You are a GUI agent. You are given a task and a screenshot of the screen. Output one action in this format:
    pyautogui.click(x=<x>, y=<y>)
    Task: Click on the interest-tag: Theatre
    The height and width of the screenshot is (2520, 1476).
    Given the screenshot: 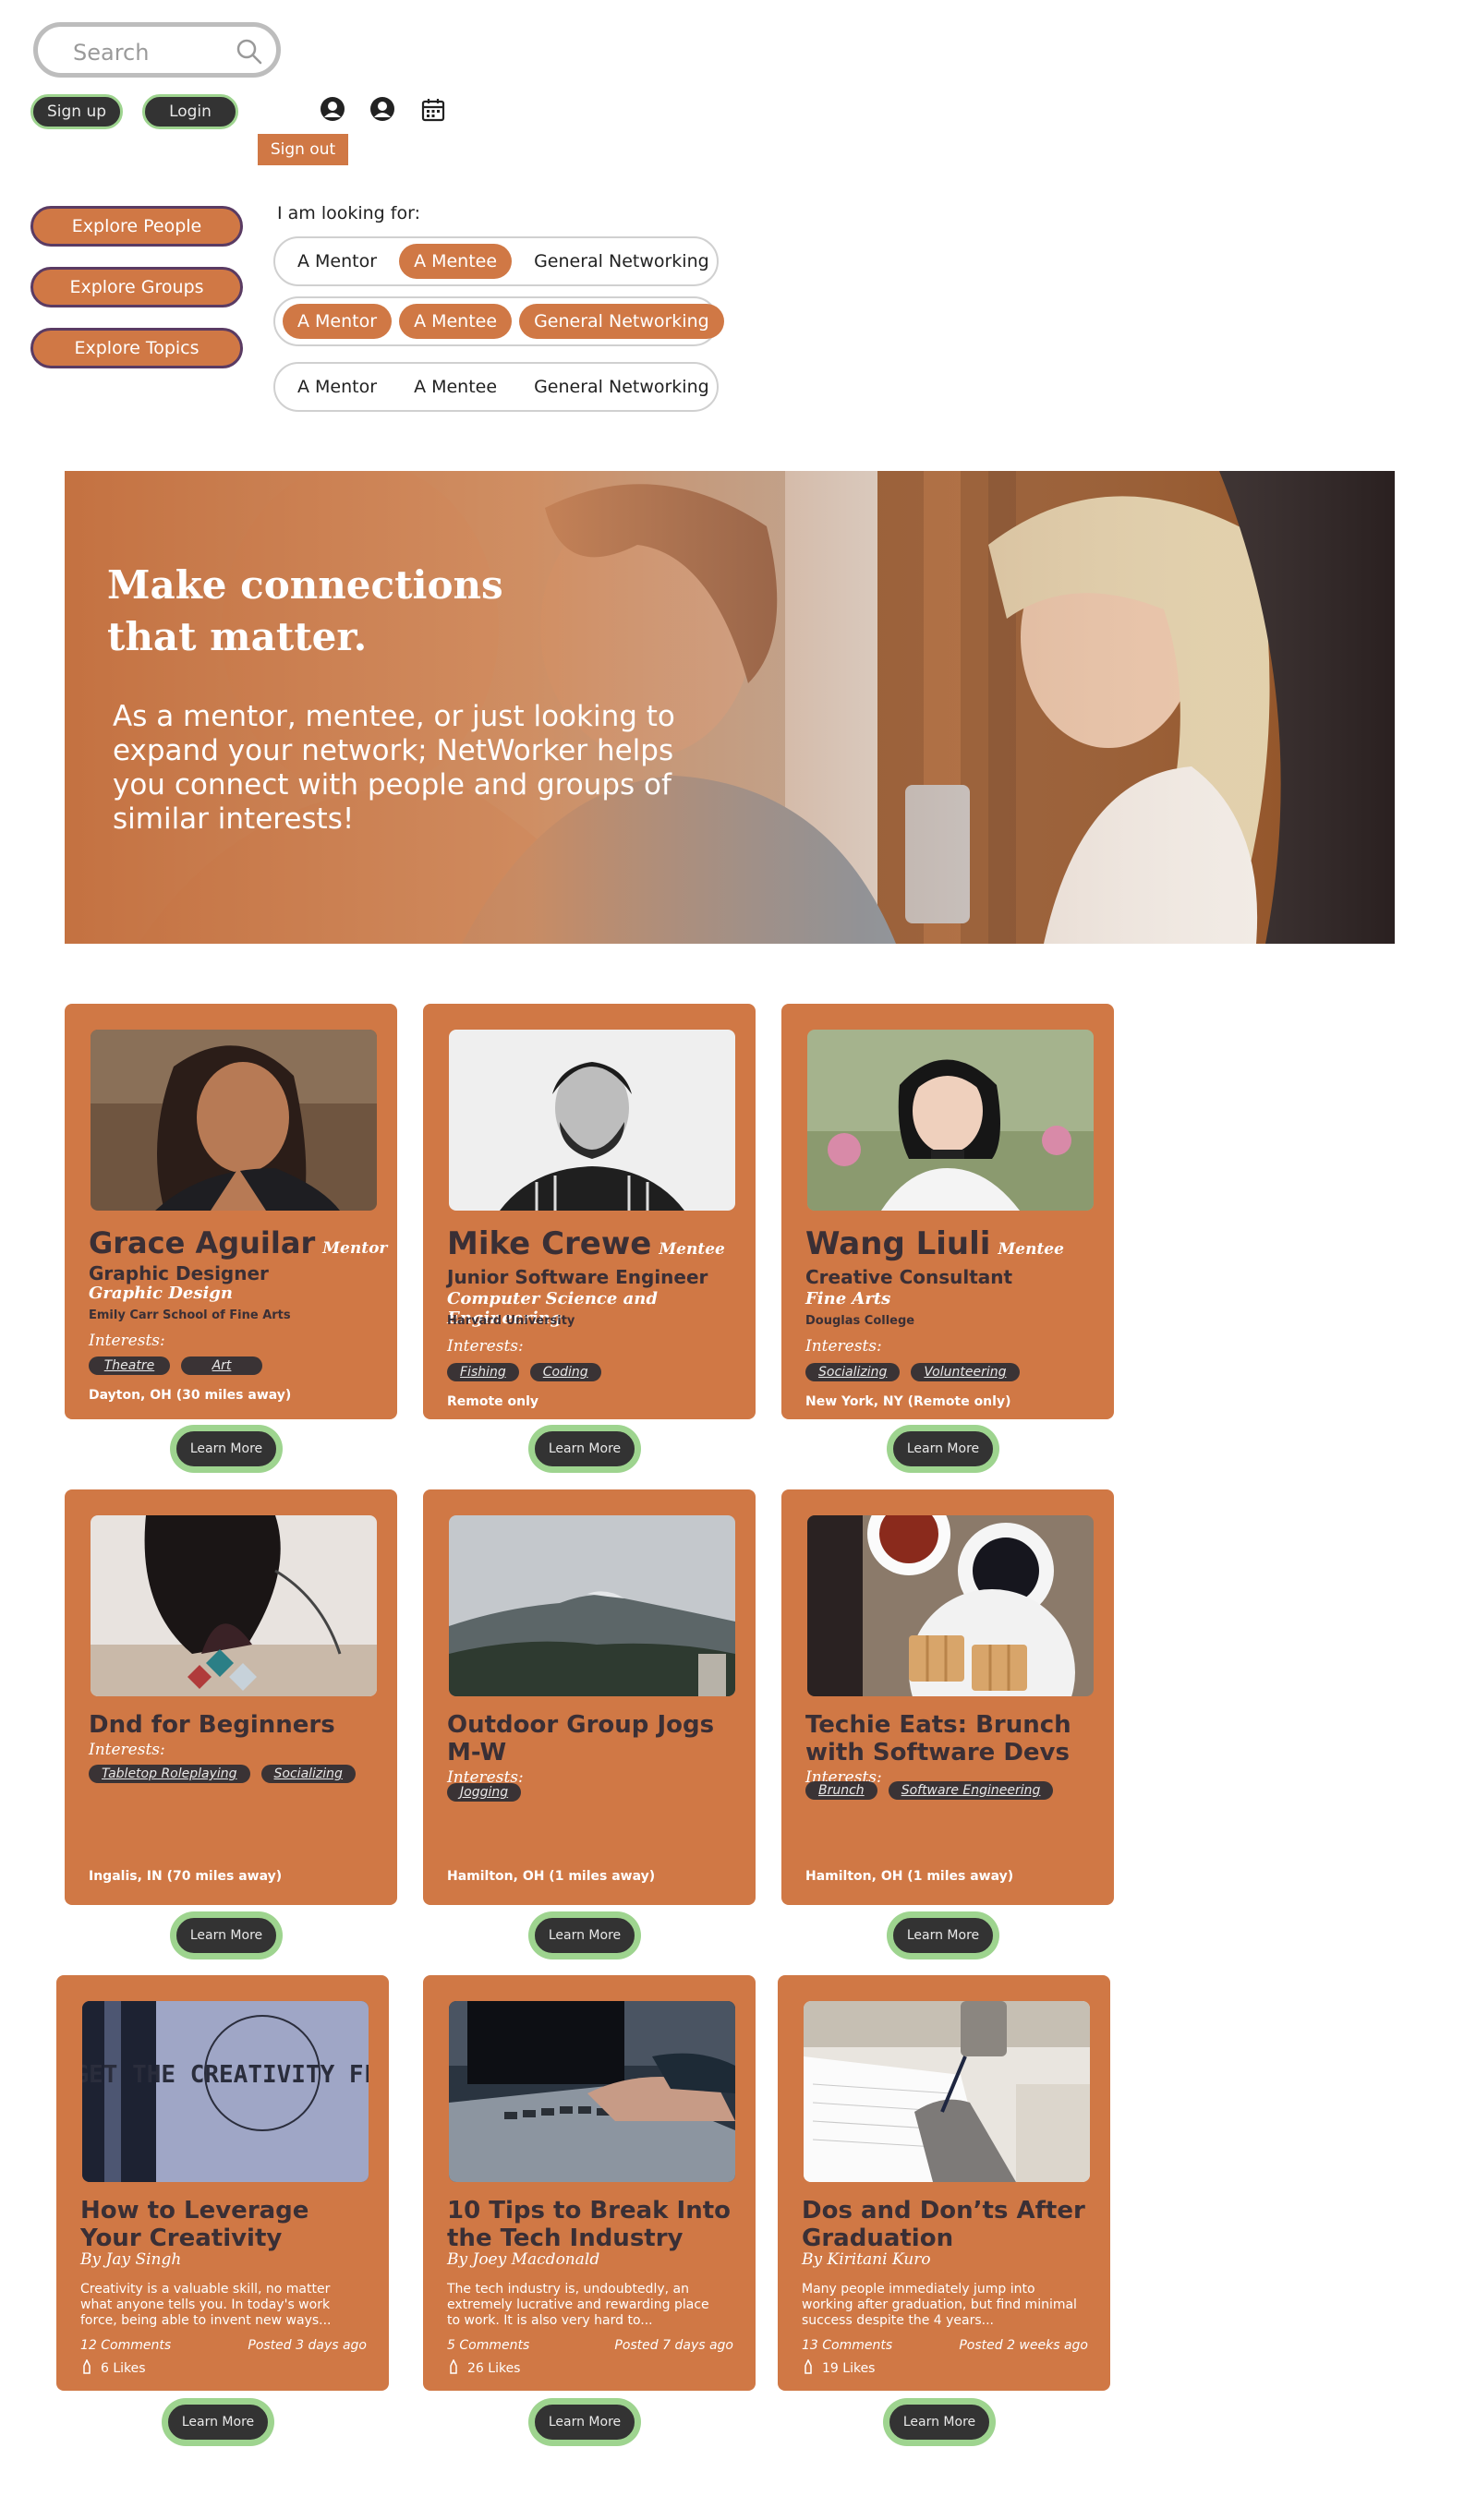 What is the action you would take?
    pyautogui.click(x=129, y=1365)
    